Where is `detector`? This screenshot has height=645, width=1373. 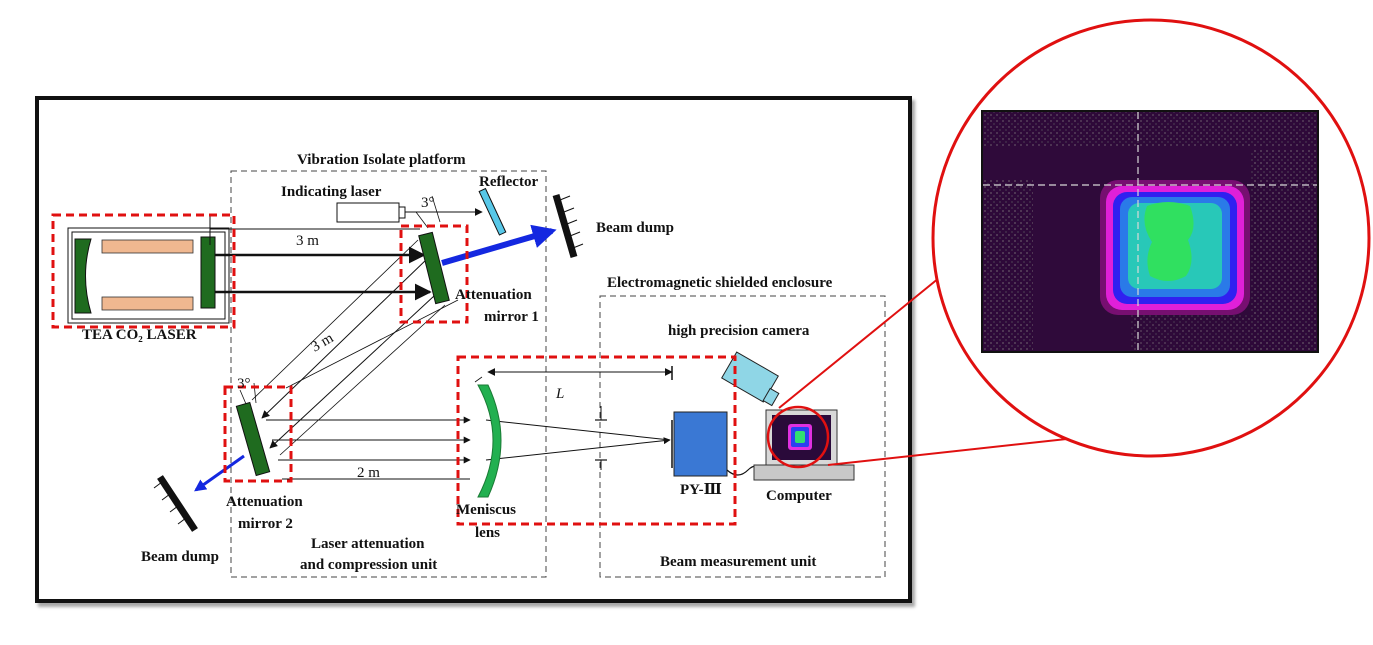
detector is located at coordinates (719, 444).